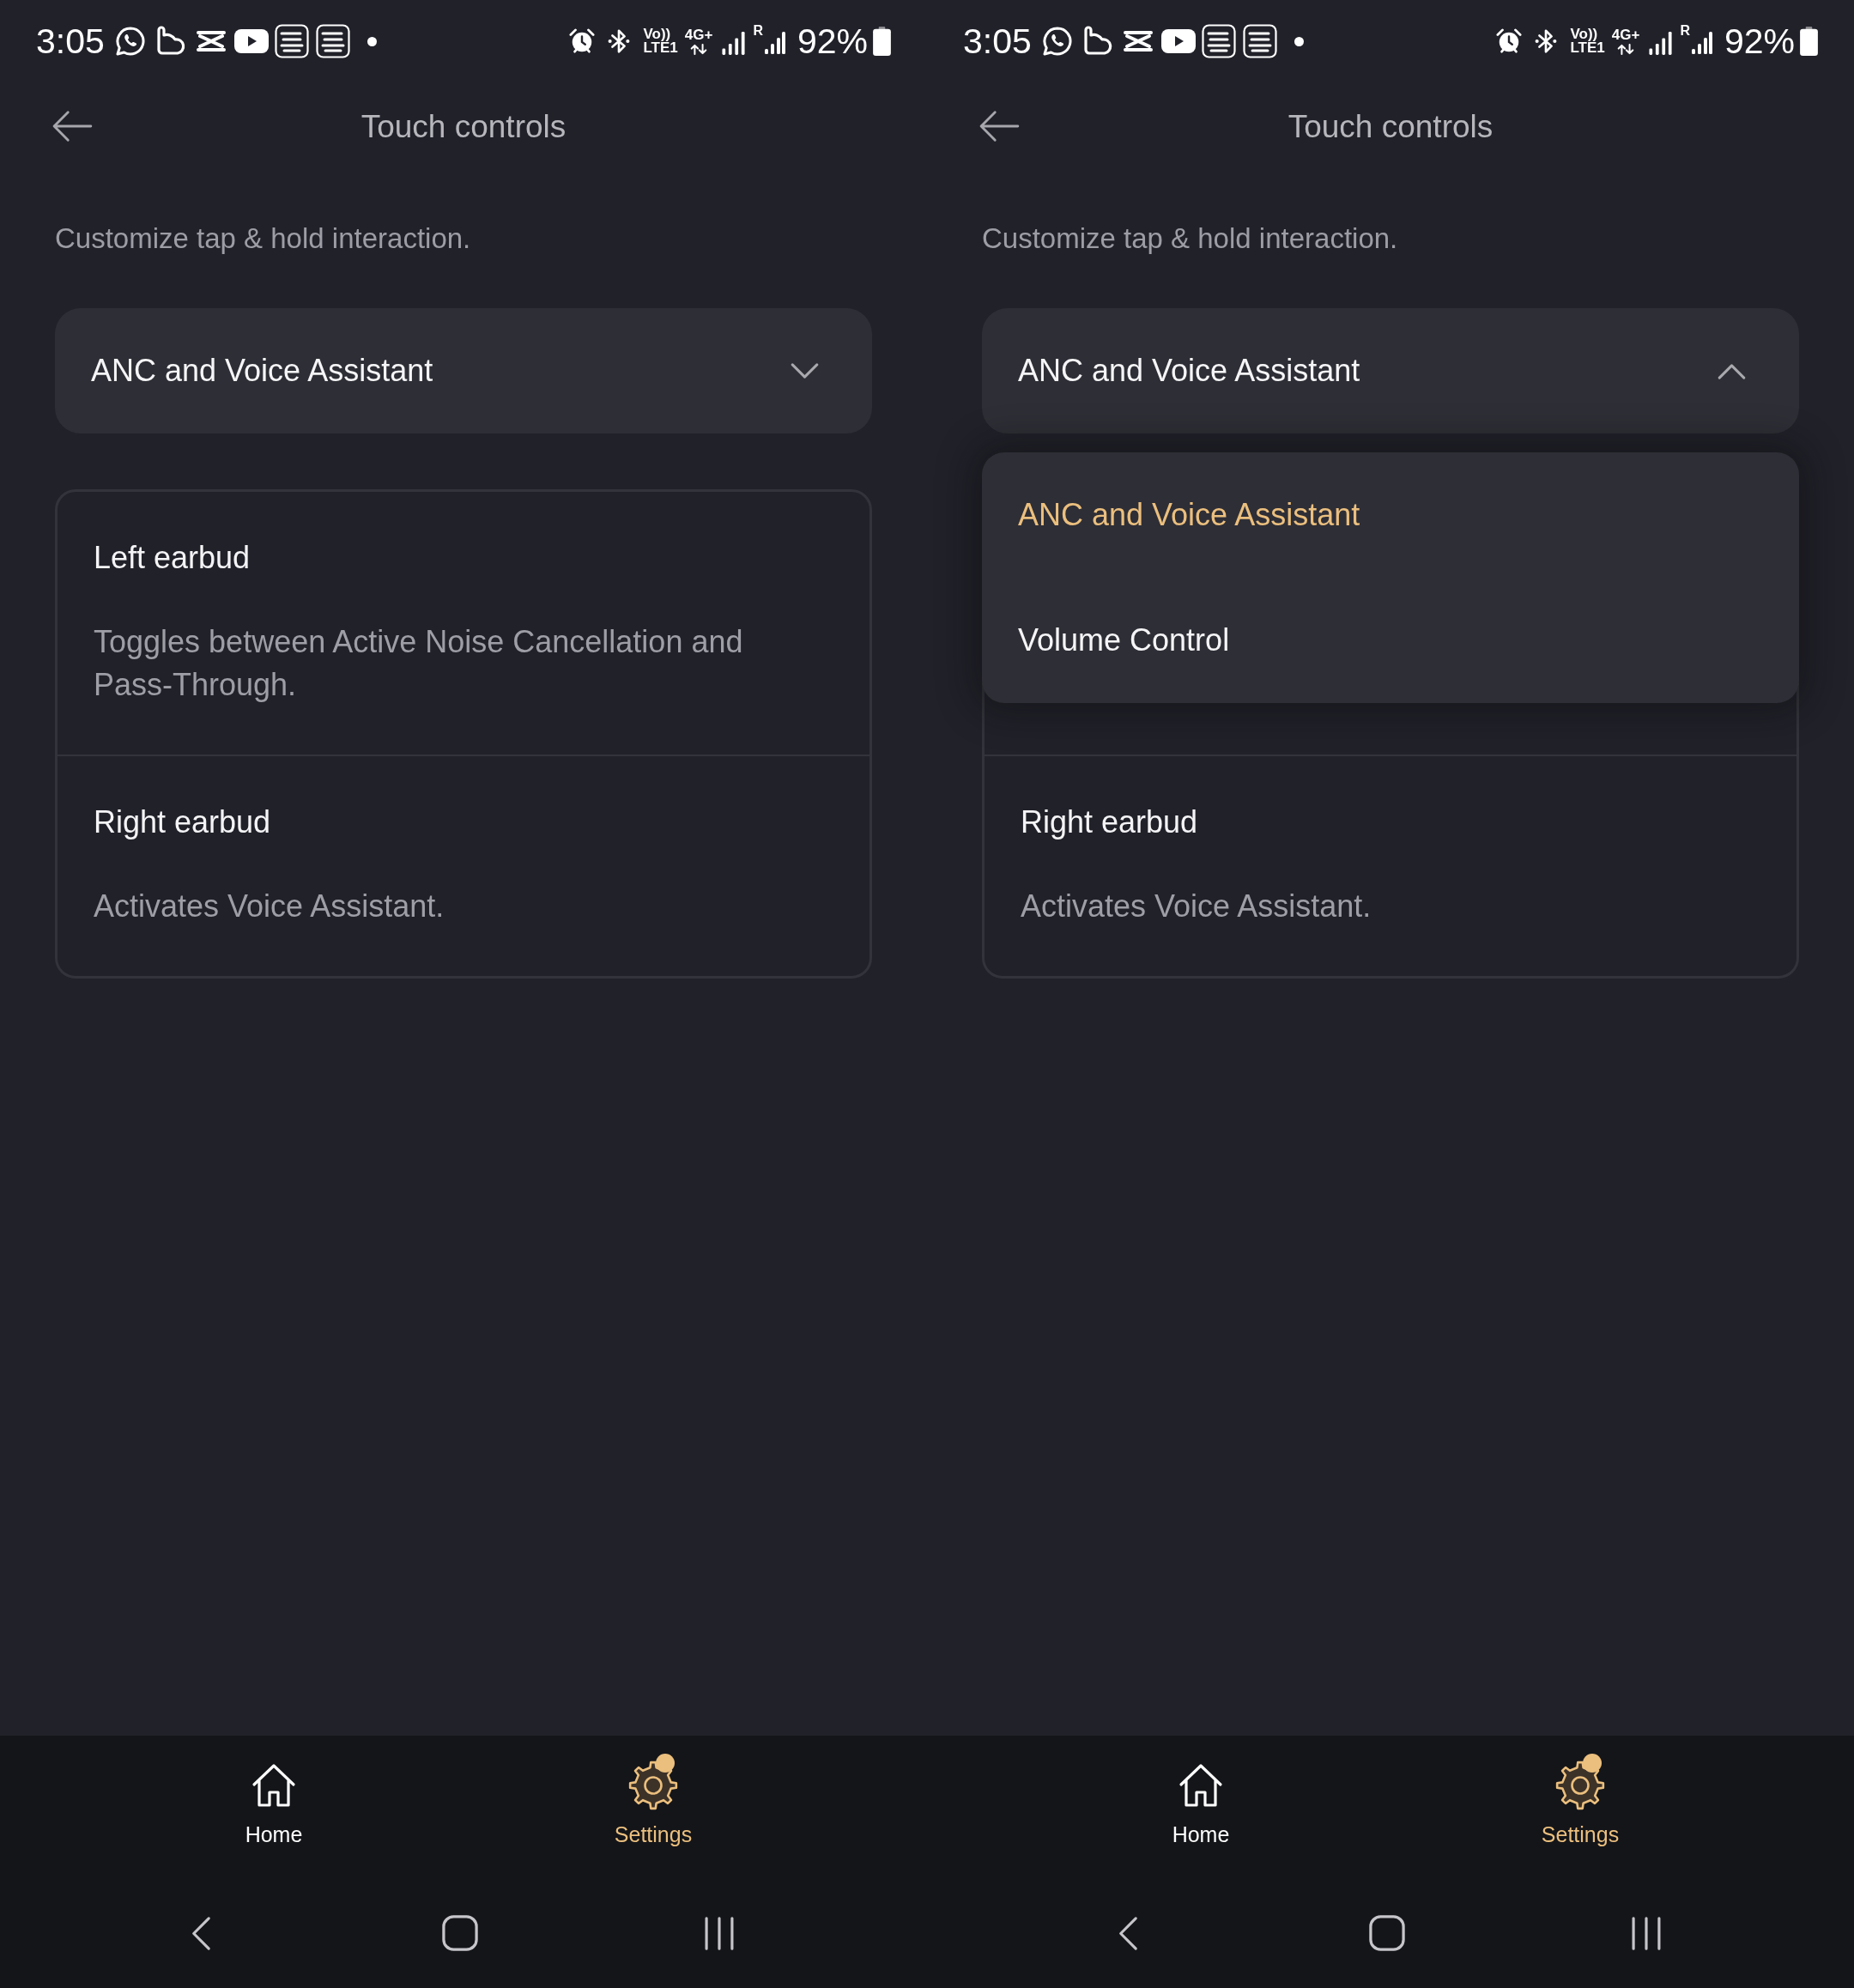 Image resolution: width=1854 pixels, height=1988 pixels. Describe the element at coordinates (1390, 640) in the screenshot. I see `menu-option: Volume Control` at that location.